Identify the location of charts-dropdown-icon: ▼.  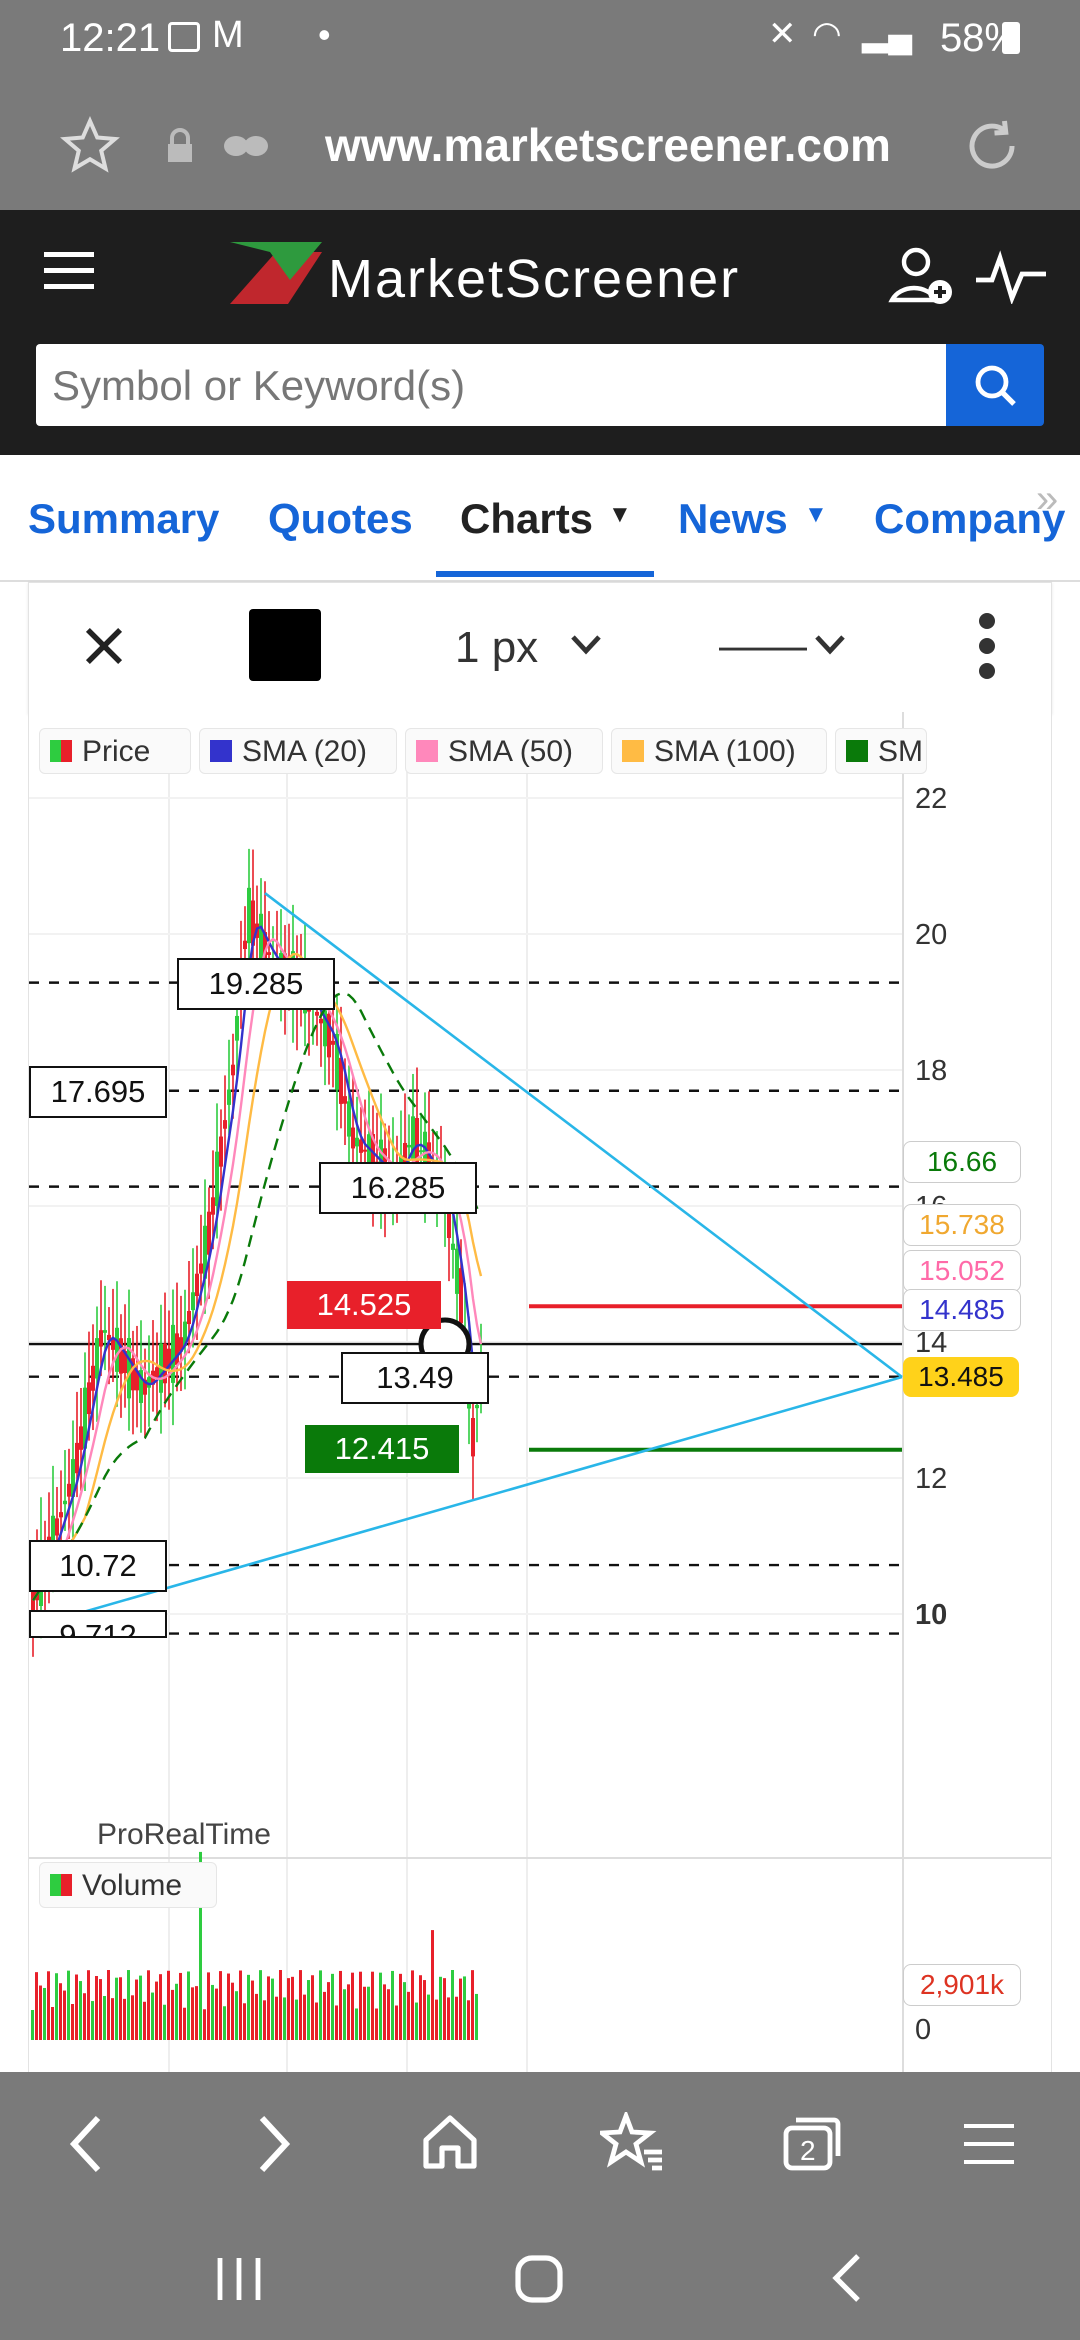
(620, 514).